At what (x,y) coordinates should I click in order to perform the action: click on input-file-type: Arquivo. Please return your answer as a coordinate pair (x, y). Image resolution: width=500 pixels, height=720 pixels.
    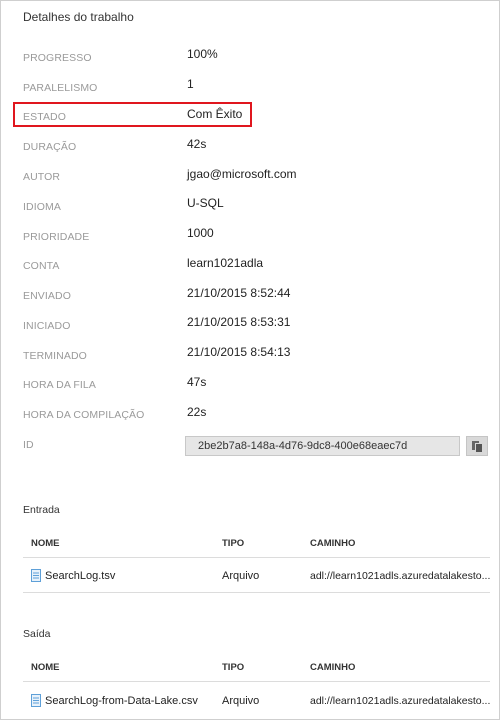
    Looking at the image, I should click on (241, 576).